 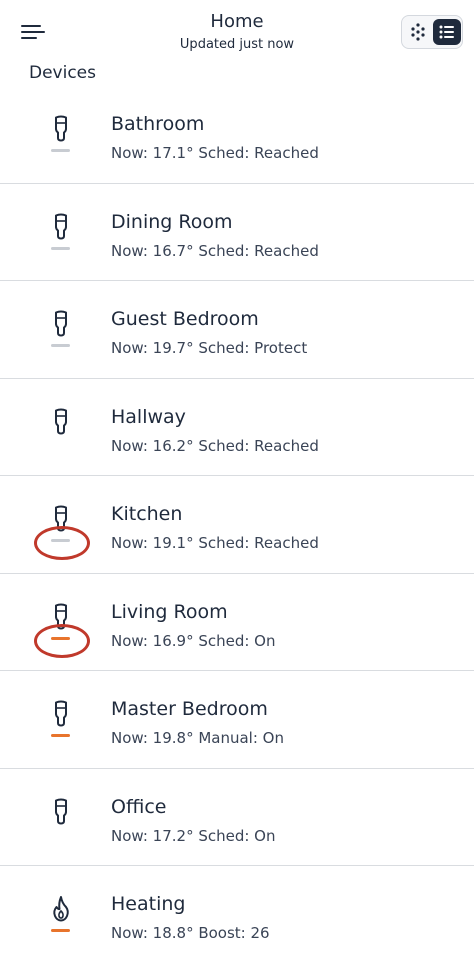 I want to click on grid-view-button, so click(x=418, y=32).